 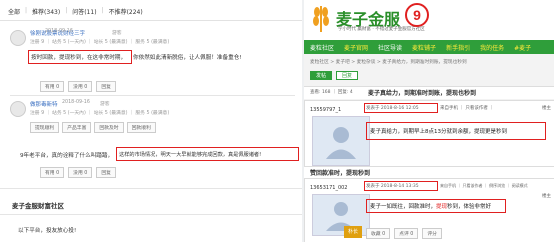 I want to click on thread-actions: 发帖 回复, so click(x=334, y=75).